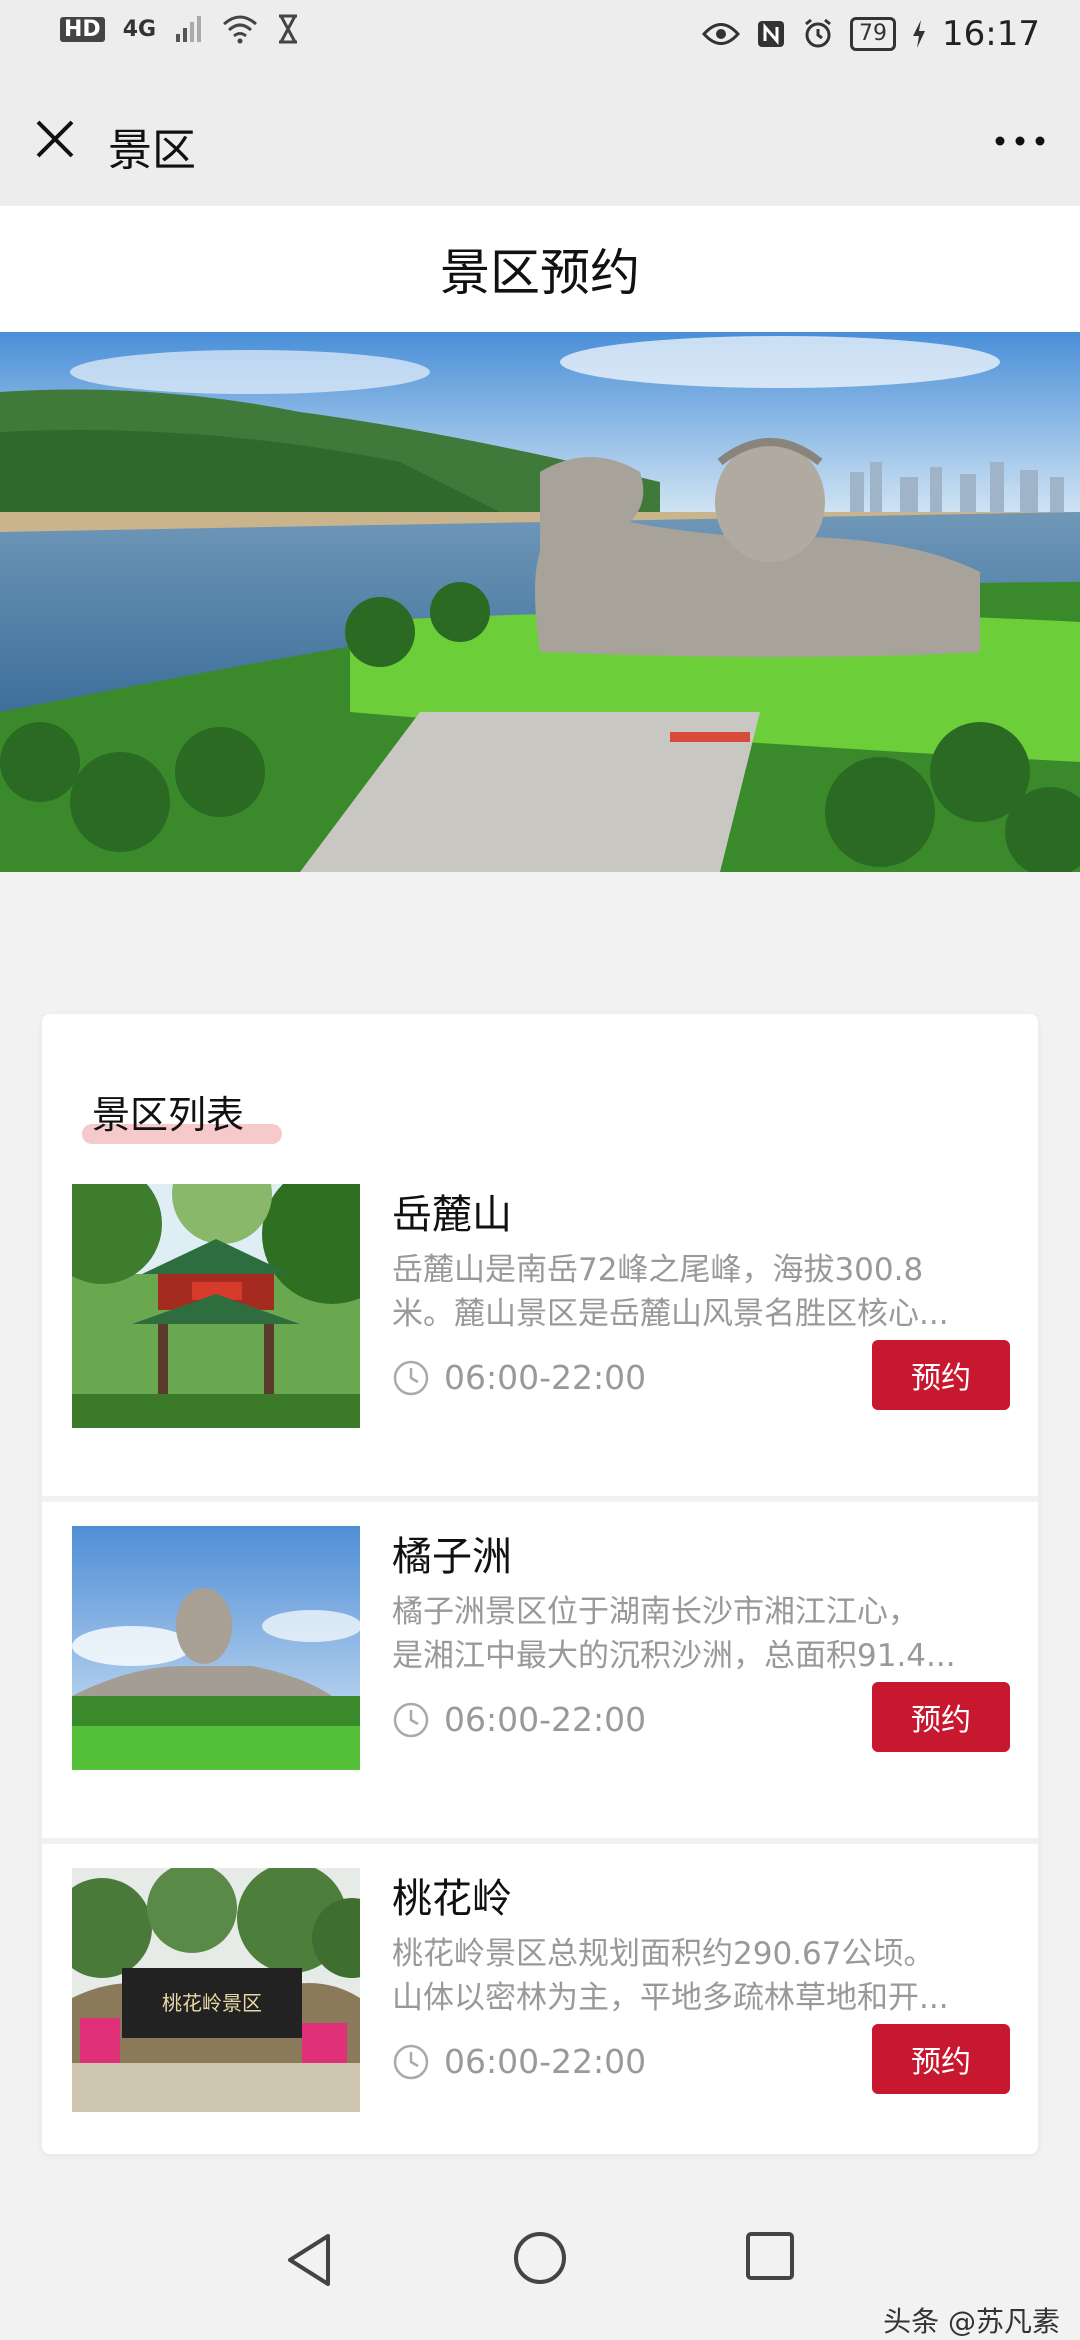 This screenshot has height=2340, width=1080. I want to click on list-heading-text: 景区列表, so click(168, 1115).